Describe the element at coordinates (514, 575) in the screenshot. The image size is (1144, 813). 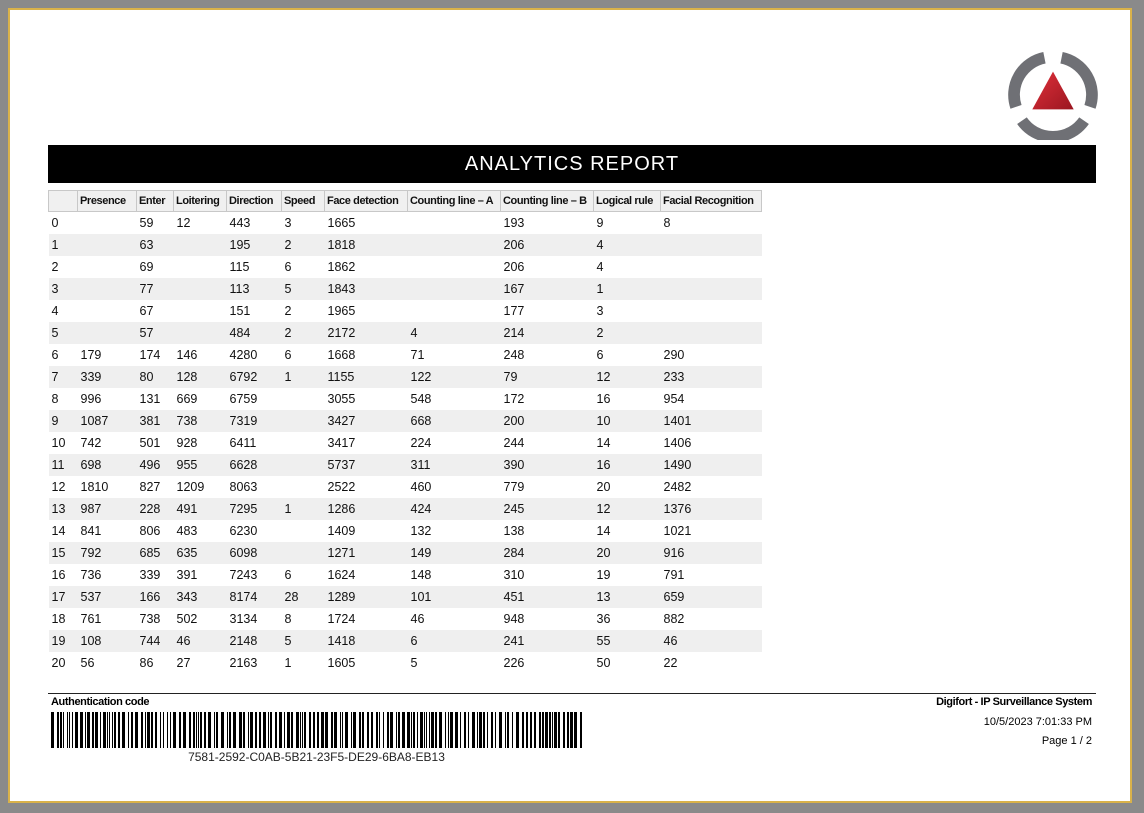
I see `table-cell: 310` at that location.